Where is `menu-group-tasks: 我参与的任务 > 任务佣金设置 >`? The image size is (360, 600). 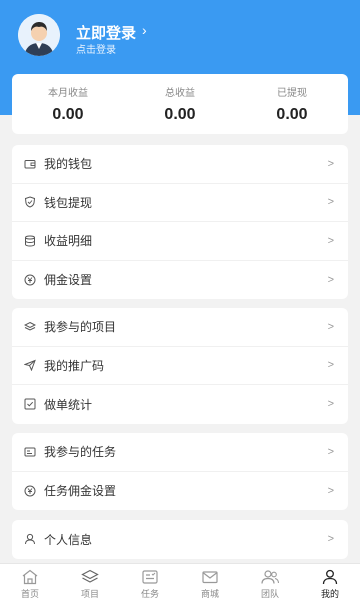 menu-group-tasks: 我参与的任务 > 任务佣金设置 > is located at coordinates (180, 471).